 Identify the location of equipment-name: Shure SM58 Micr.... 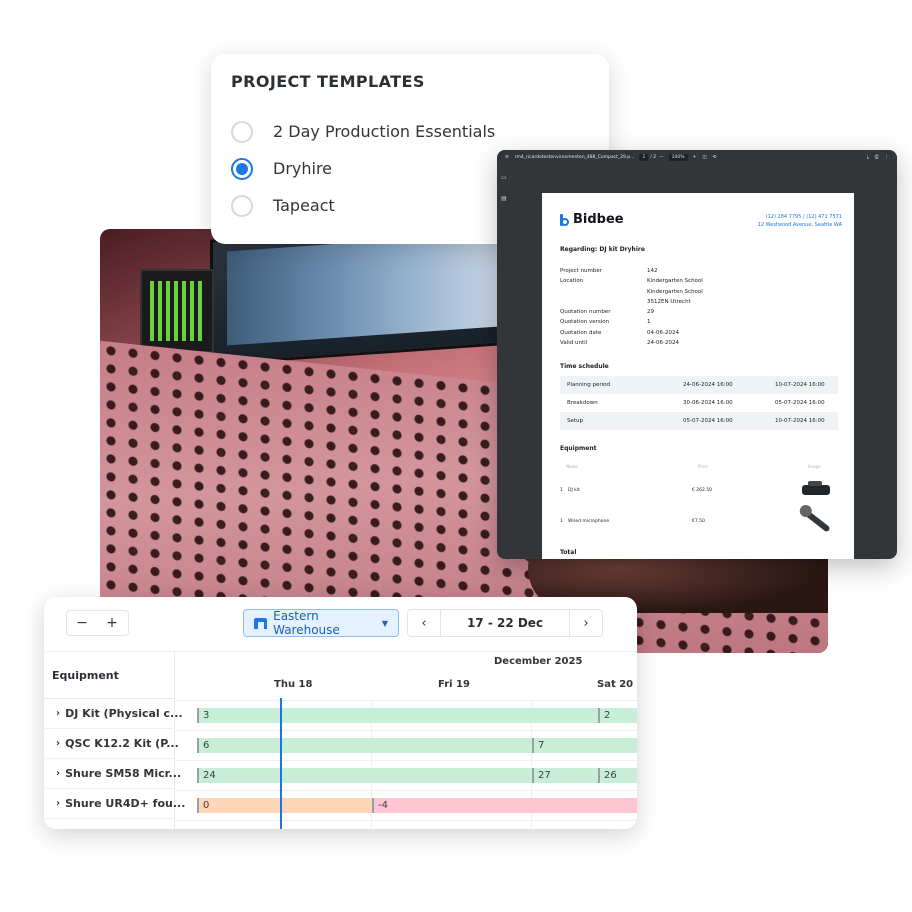
(123, 773).